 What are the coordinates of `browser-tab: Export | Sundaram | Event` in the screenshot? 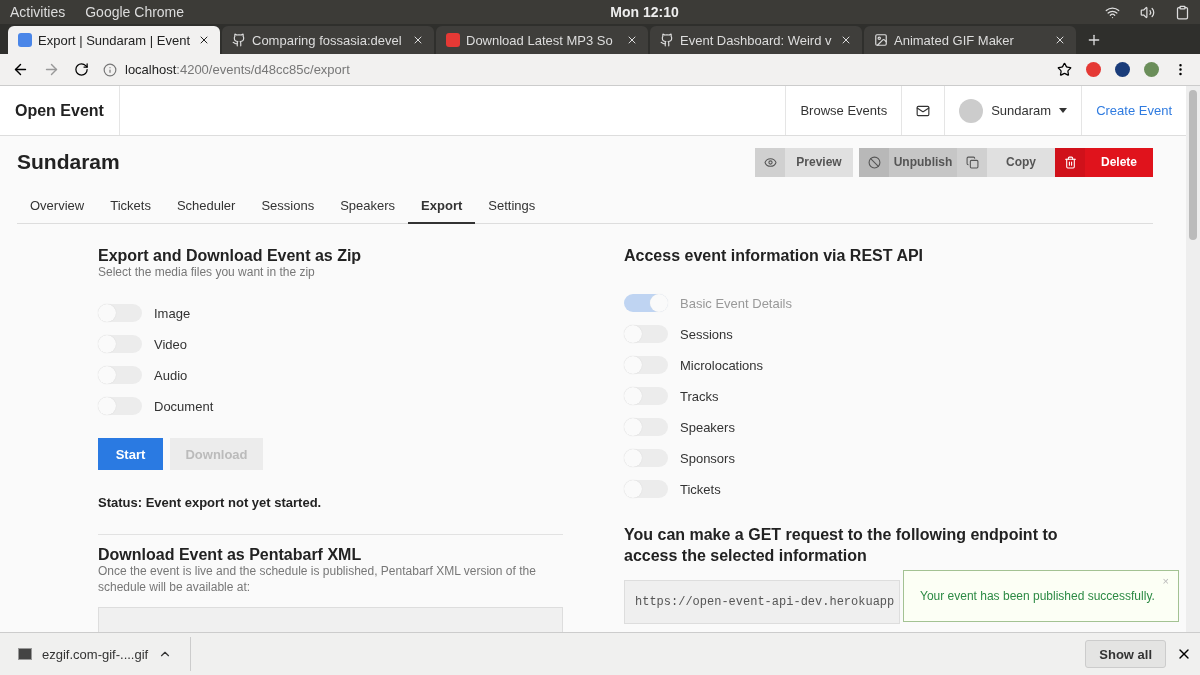 It's located at (114, 40).